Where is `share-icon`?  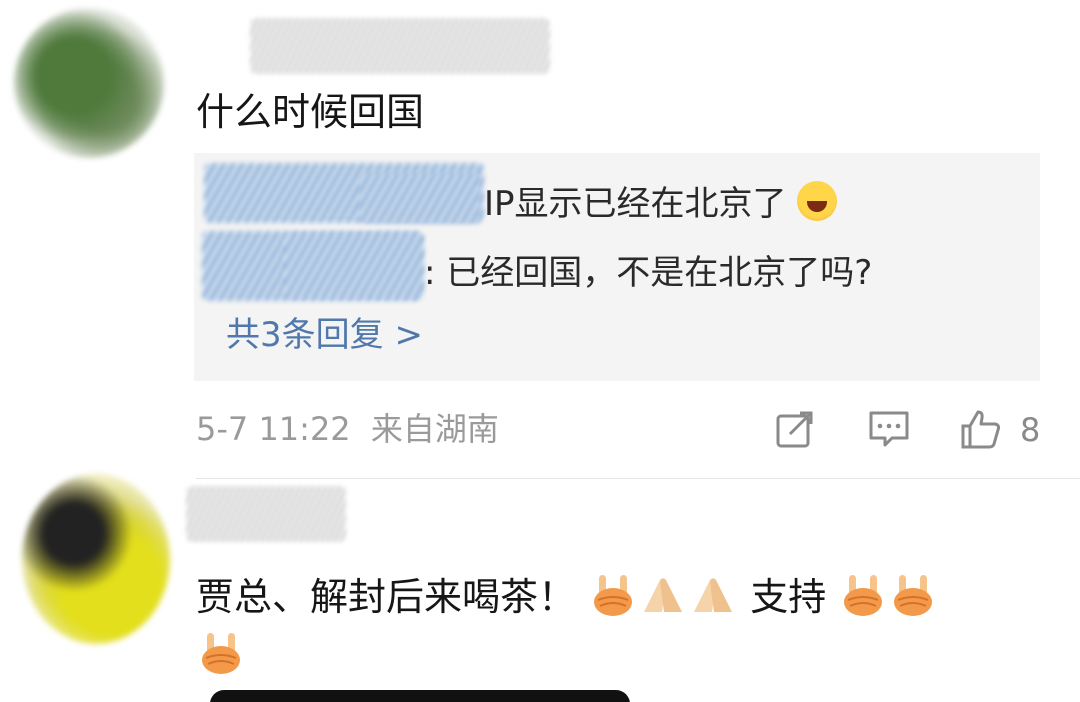 share-icon is located at coordinates (795, 429).